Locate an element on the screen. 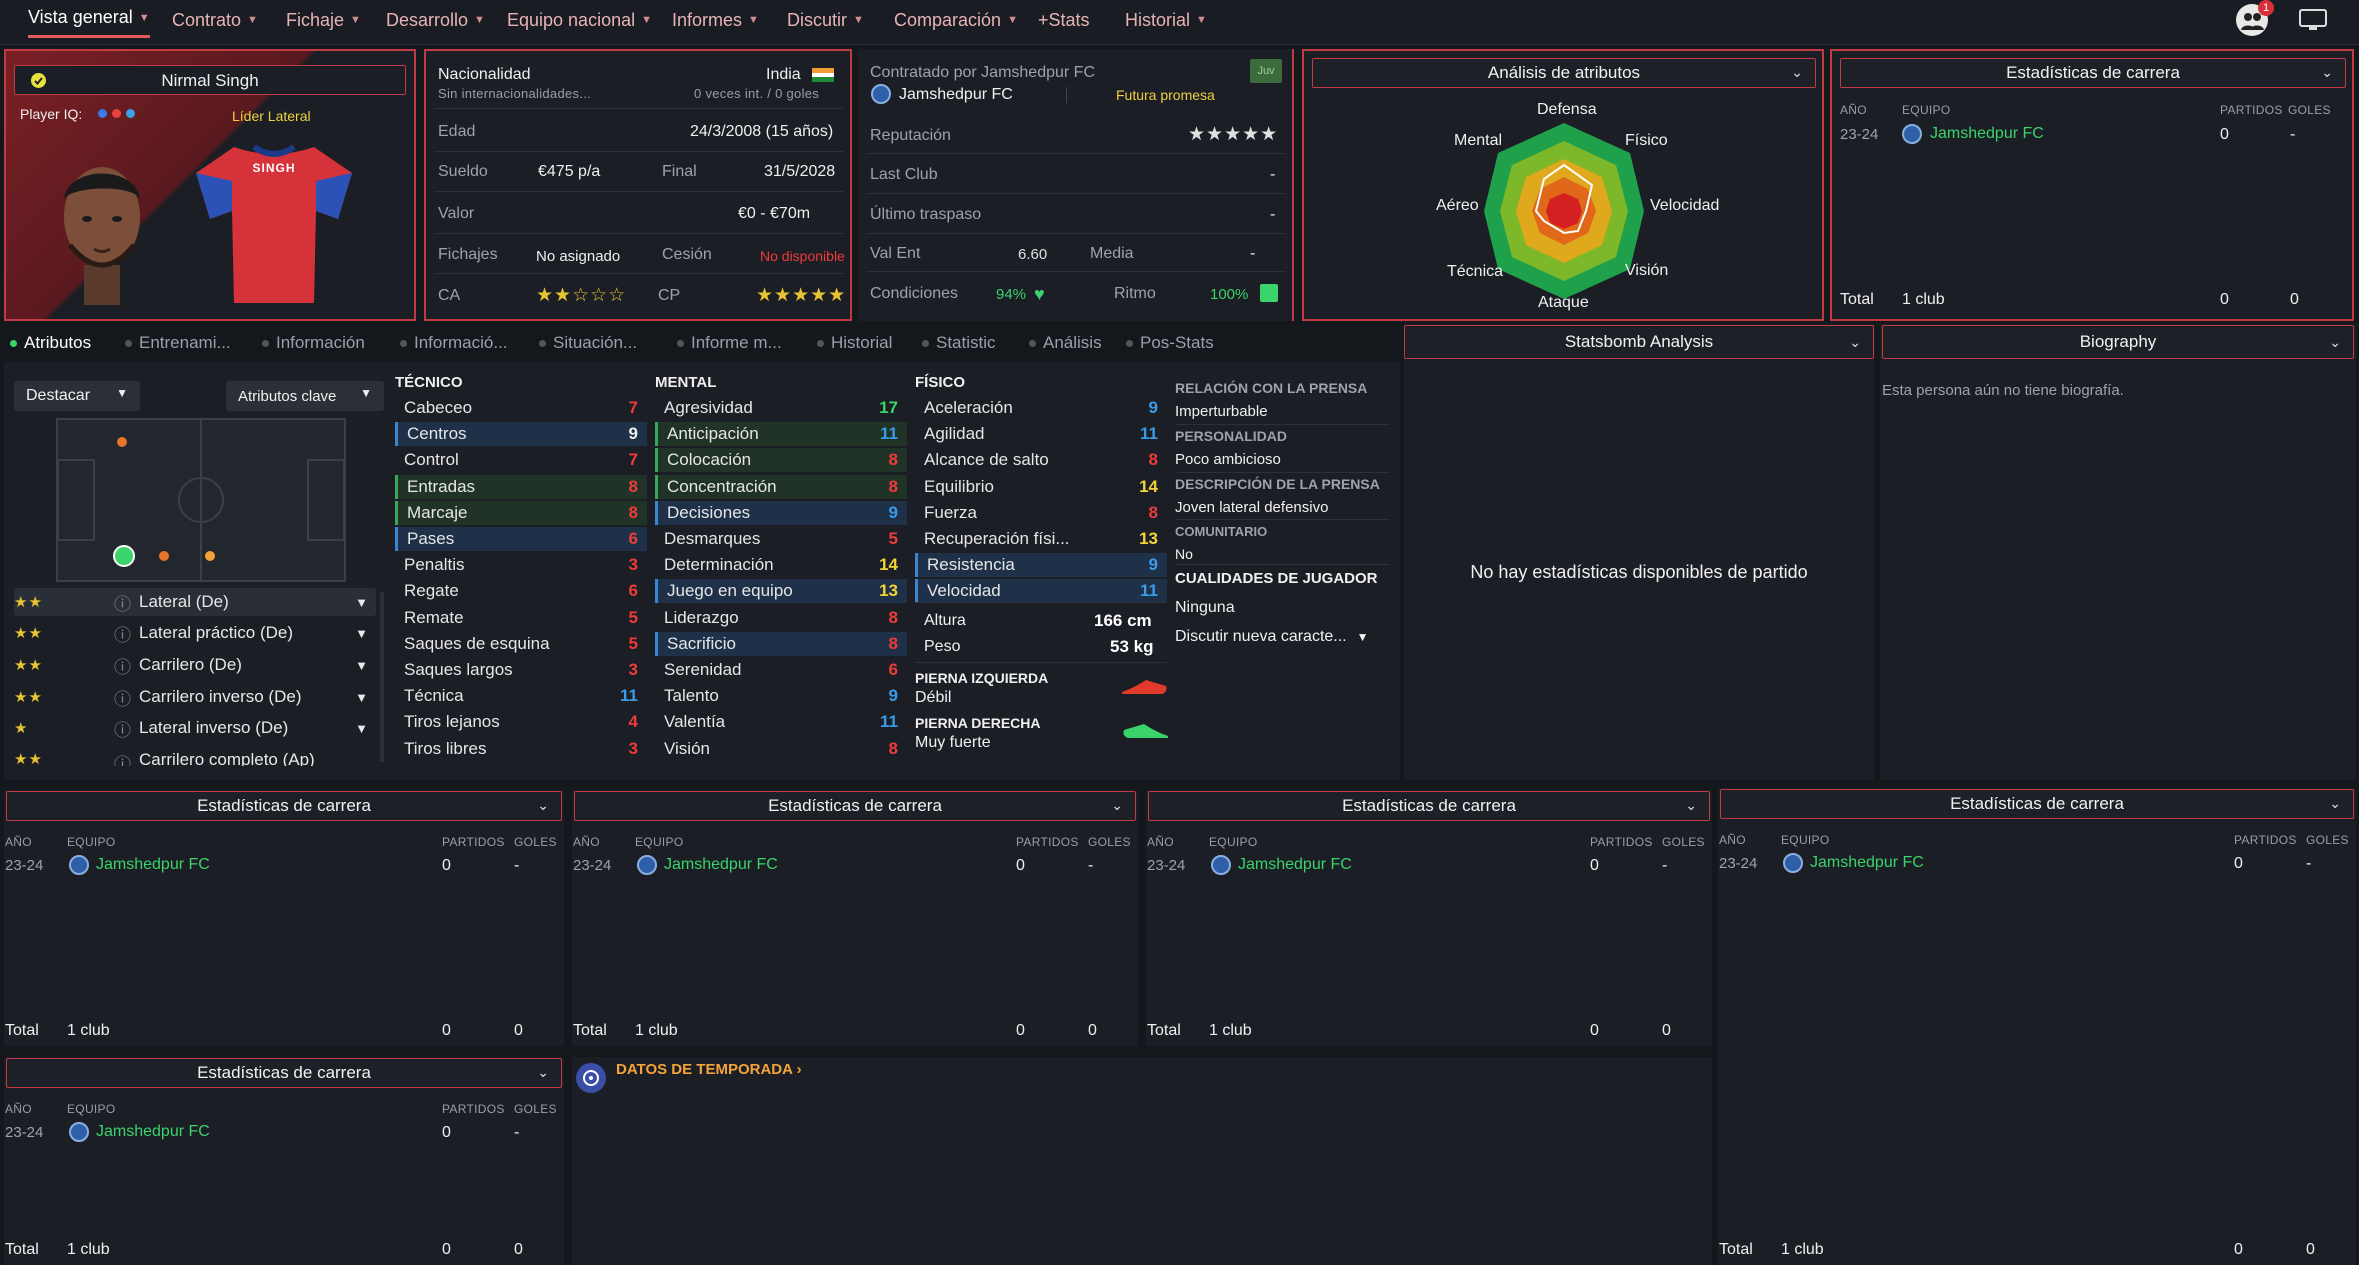 The height and width of the screenshot is (1265, 2359). position-row: ★★ ⓘ Carrilero (De) ▼ is located at coordinates (195, 665).